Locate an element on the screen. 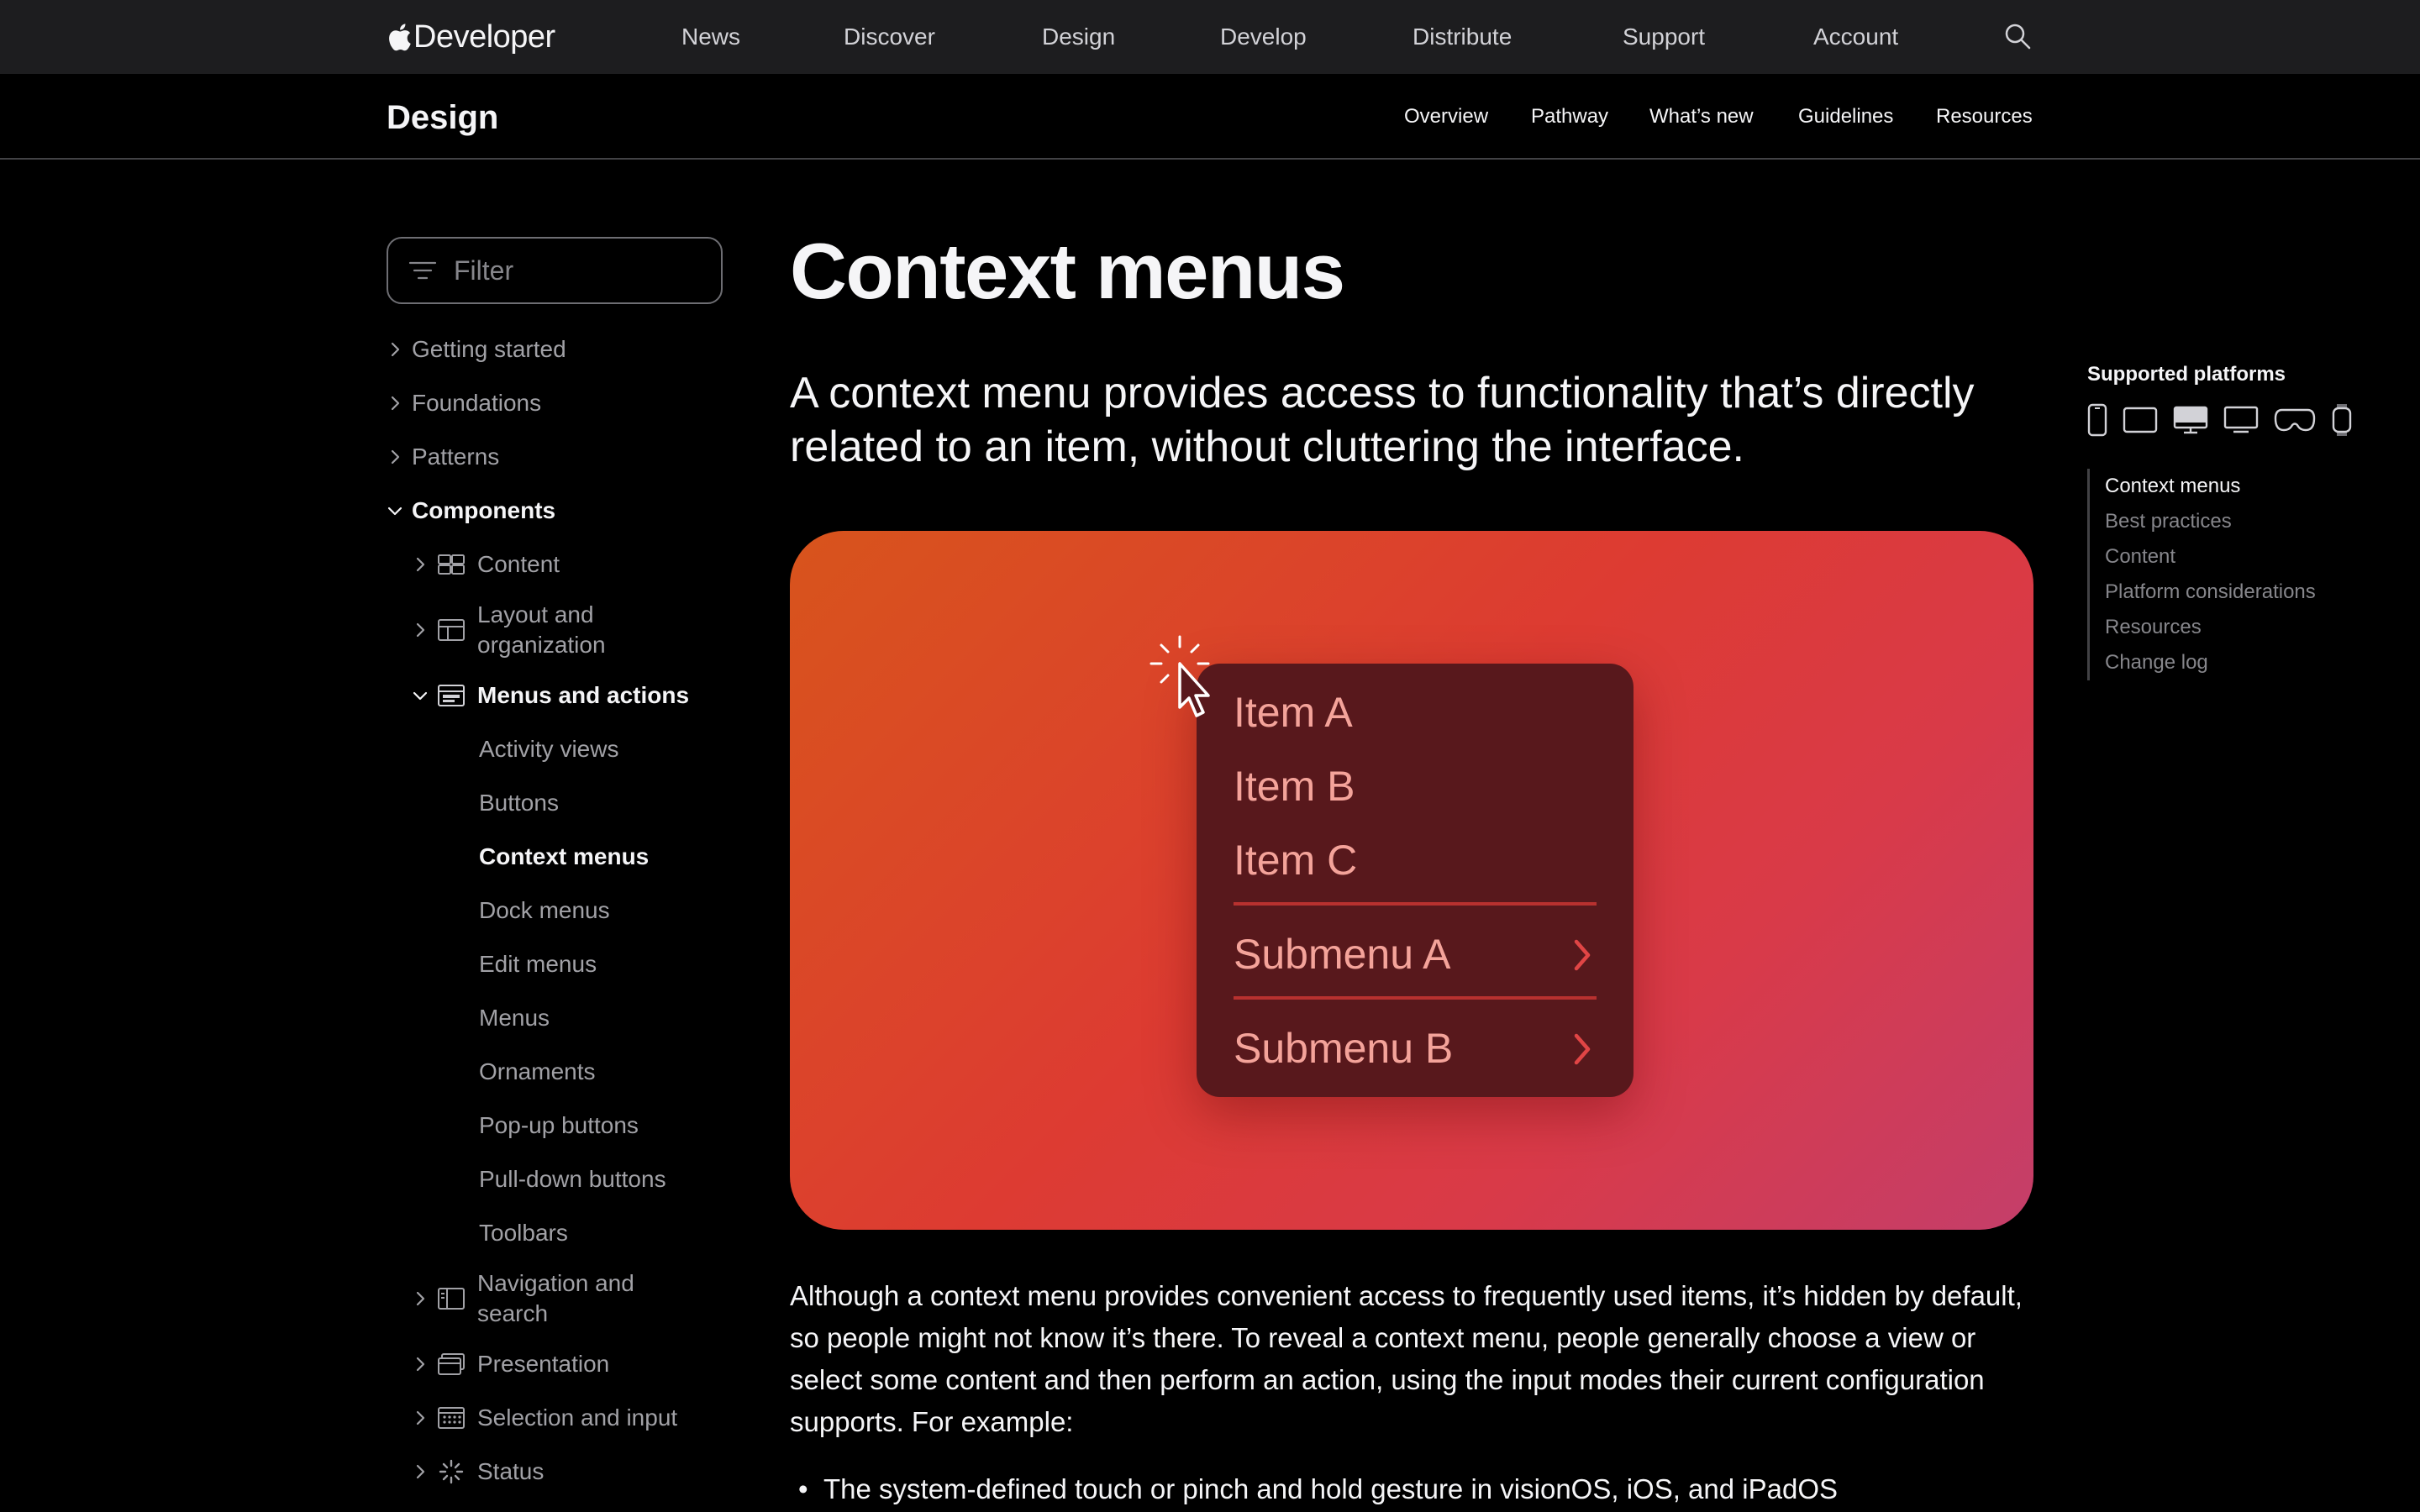 This screenshot has height=1512, width=2420. spinner-icon is located at coordinates (451, 1471).